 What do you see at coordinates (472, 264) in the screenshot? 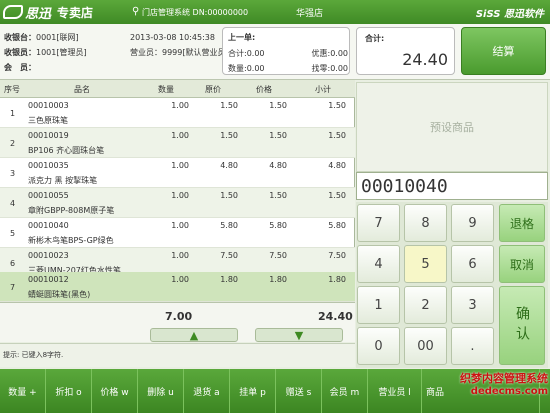
I see `key-6: 6` at bounding box center [472, 264].